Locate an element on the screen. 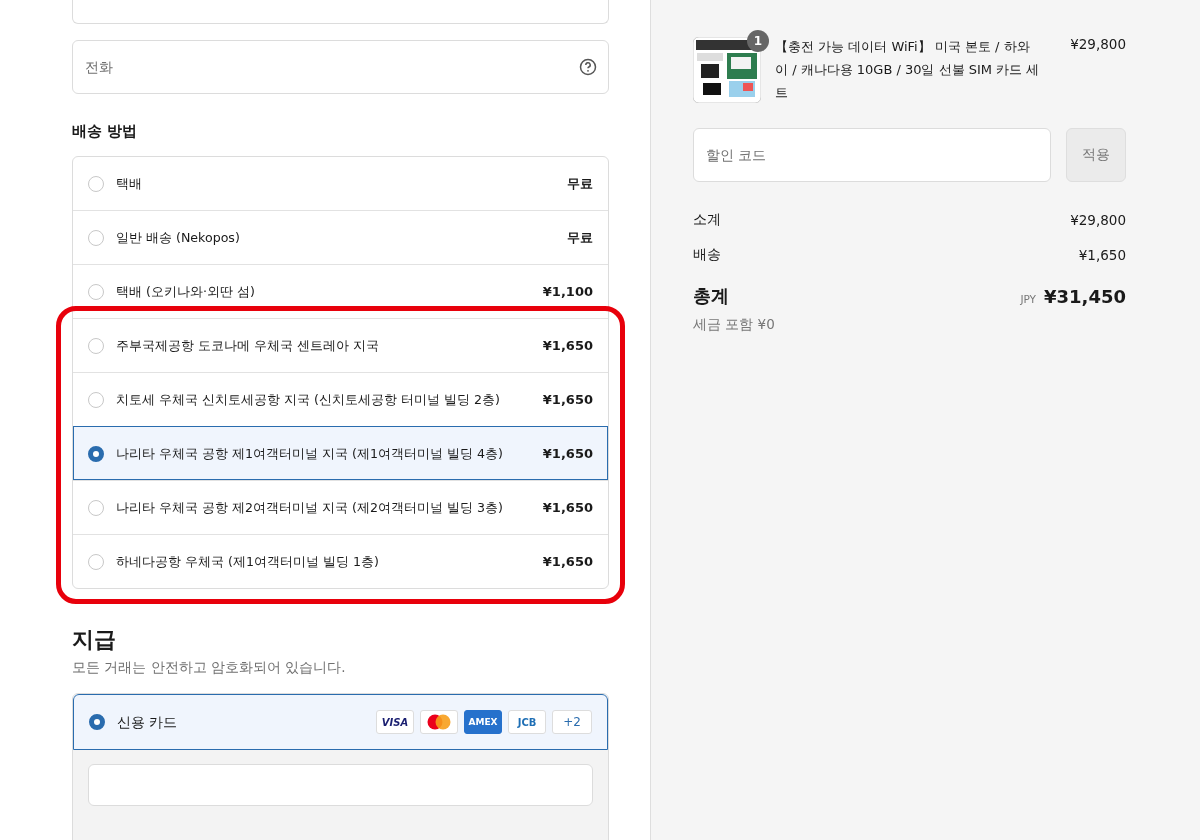  shipping-option: 나리타 우체국 공항 제2여객터미널 지국 (제2여객터미널 빌딩 3층) ¥1,650 is located at coordinates (340, 507).